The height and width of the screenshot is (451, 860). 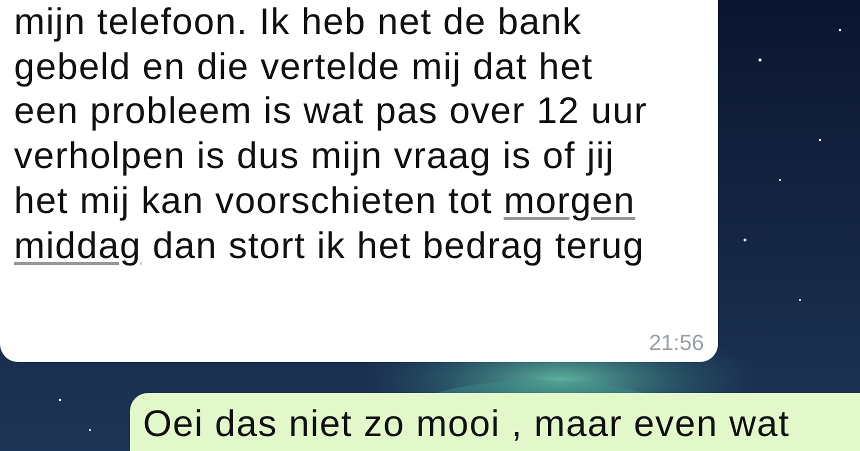 What do you see at coordinates (676, 343) in the screenshot?
I see `timestamp: 21:56` at bounding box center [676, 343].